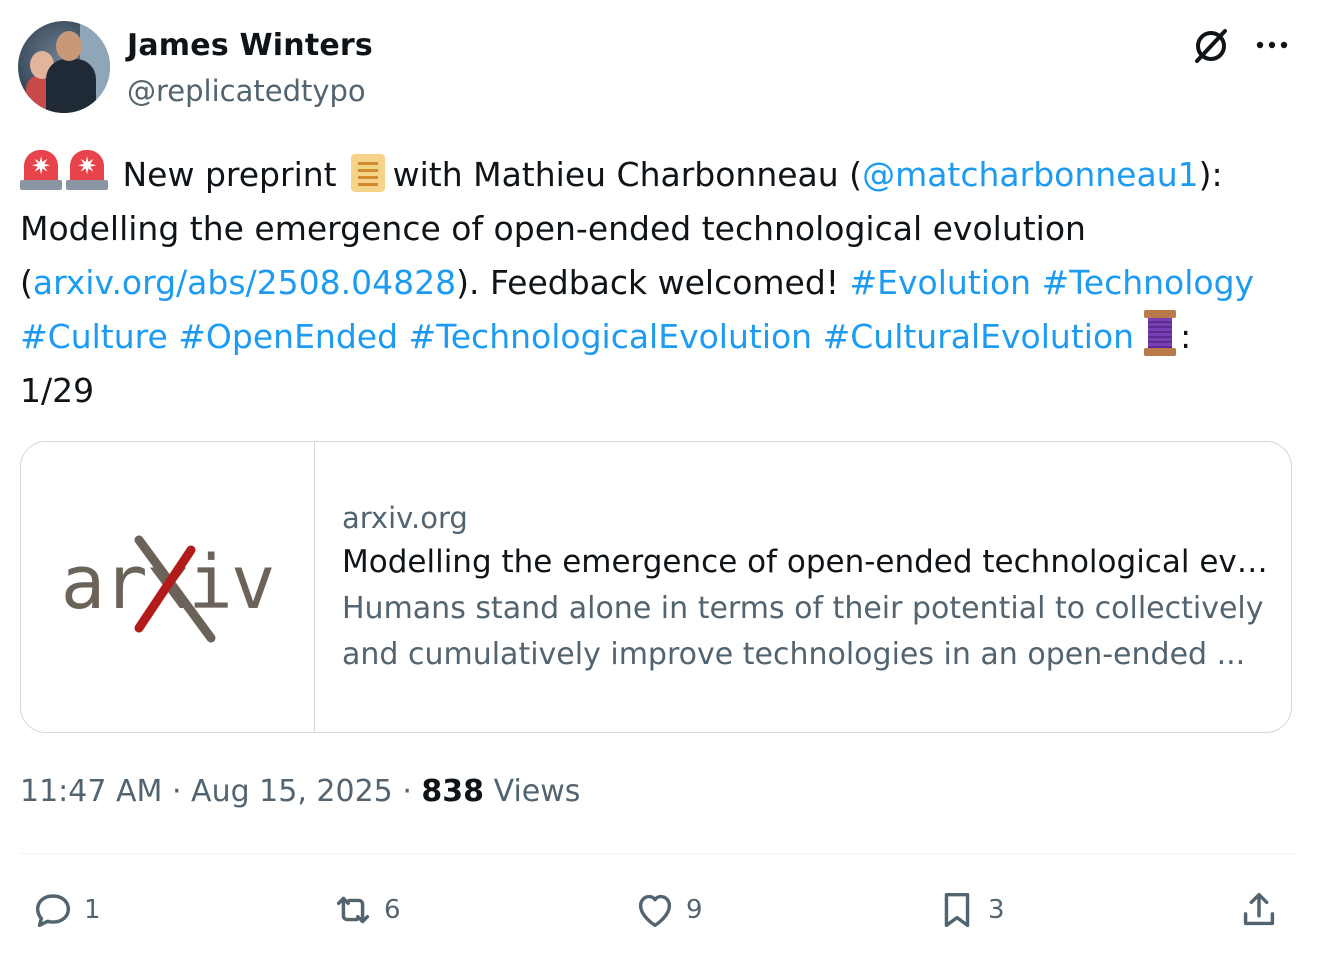  I want to click on share-icon, so click(1259, 909).